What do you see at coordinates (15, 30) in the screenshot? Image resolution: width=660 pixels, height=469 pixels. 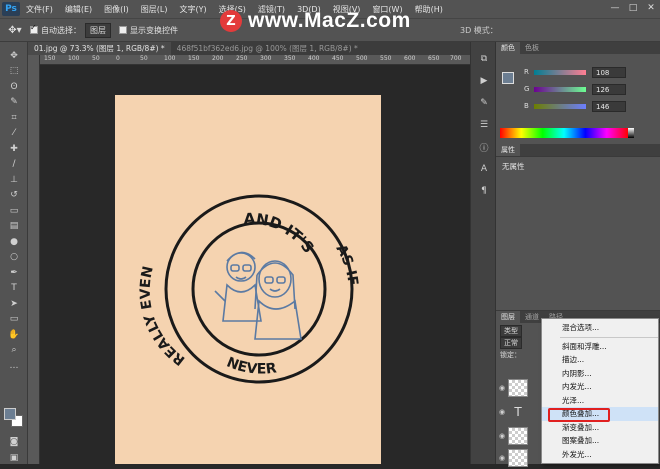 I see `move-tool-icon: ✥▾` at bounding box center [15, 30].